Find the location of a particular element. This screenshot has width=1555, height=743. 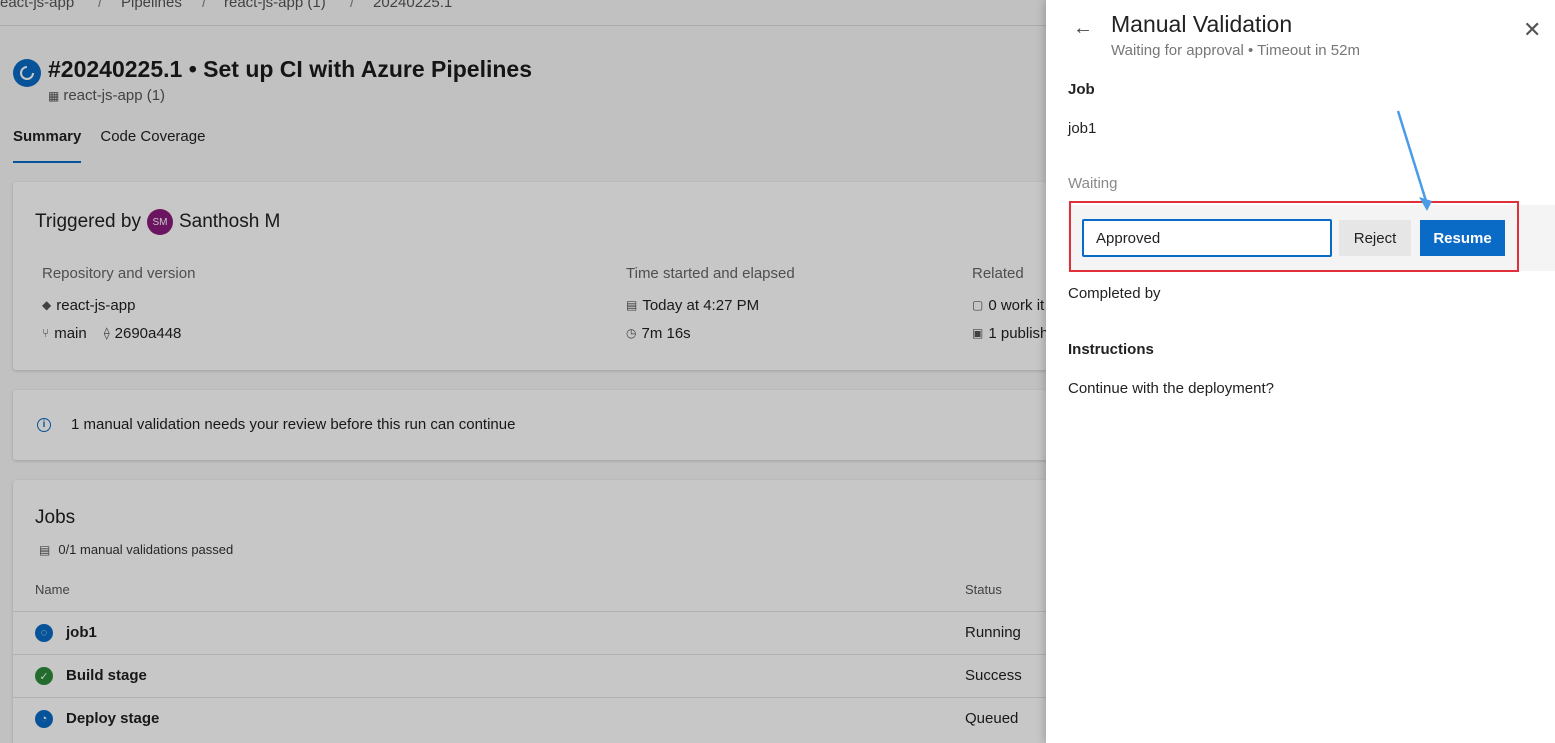

back-arrow-icon: ← is located at coordinates (1083, 28).